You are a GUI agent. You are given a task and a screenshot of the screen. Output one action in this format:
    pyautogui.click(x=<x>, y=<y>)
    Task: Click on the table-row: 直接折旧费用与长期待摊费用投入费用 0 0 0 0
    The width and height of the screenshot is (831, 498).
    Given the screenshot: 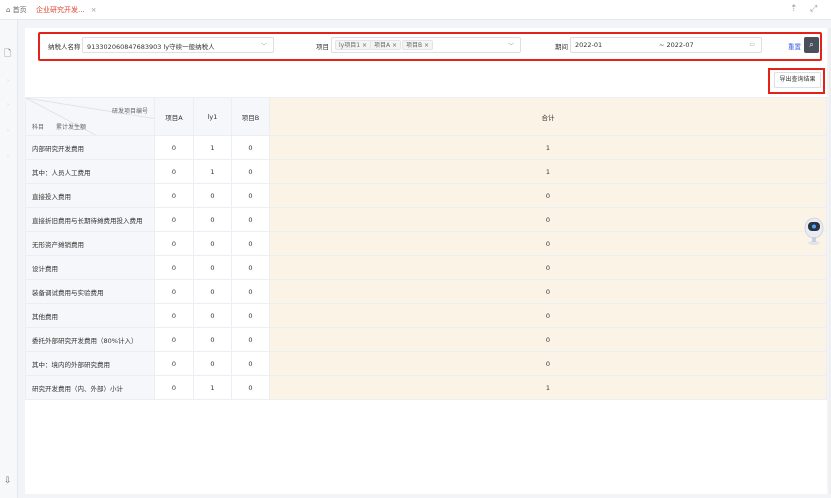 What is the action you would take?
    pyautogui.click(x=426, y=219)
    